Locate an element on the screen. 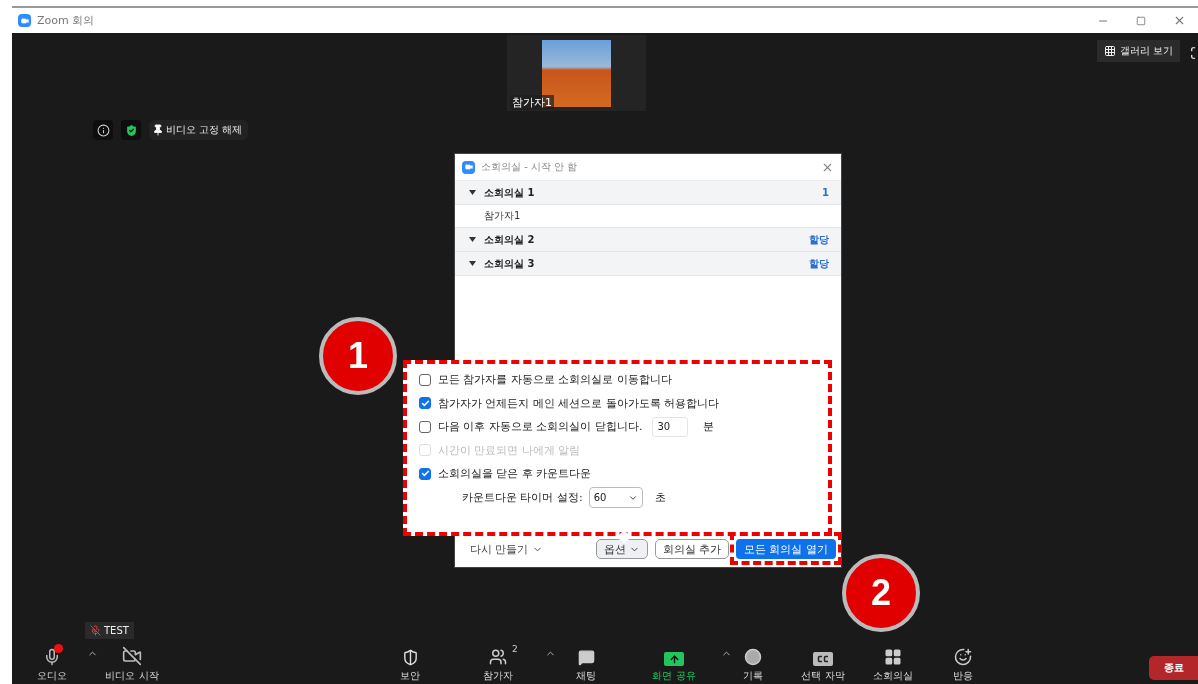 The width and height of the screenshot is (1198, 684). unit-label: 초 is located at coordinates (660, 497).